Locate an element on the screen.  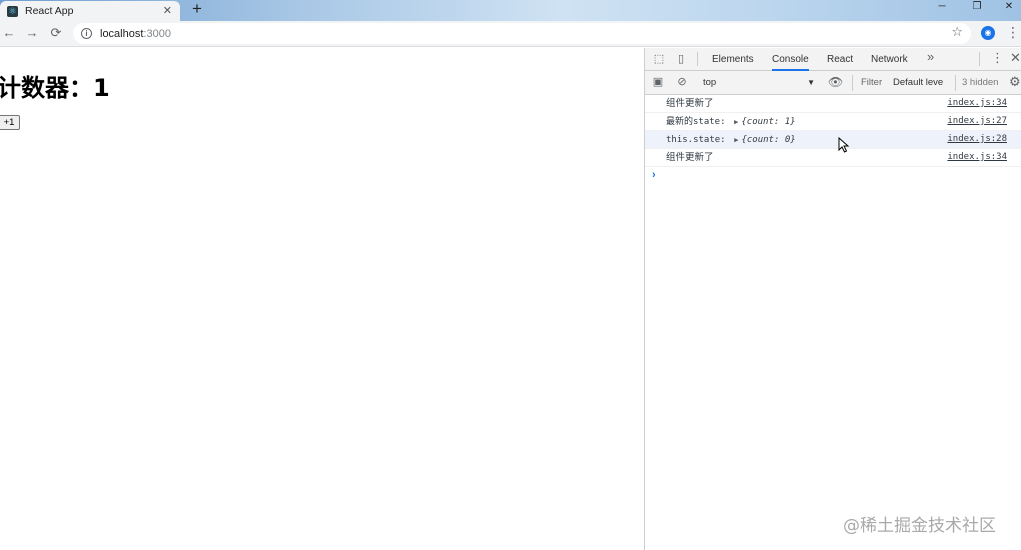
log-message: 最新的state: is located at coordinates (696, 122).